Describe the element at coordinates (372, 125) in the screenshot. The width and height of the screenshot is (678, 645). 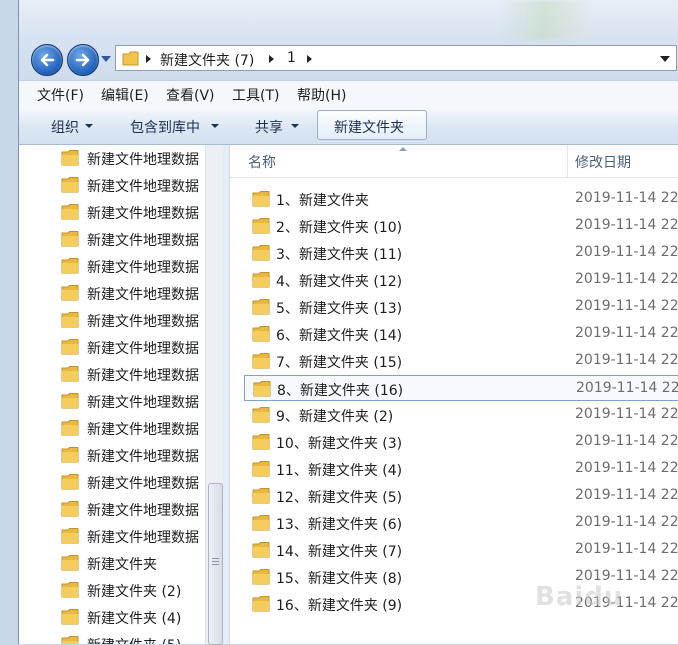
I see `new-folder-button: 新建文件夹` at that location.